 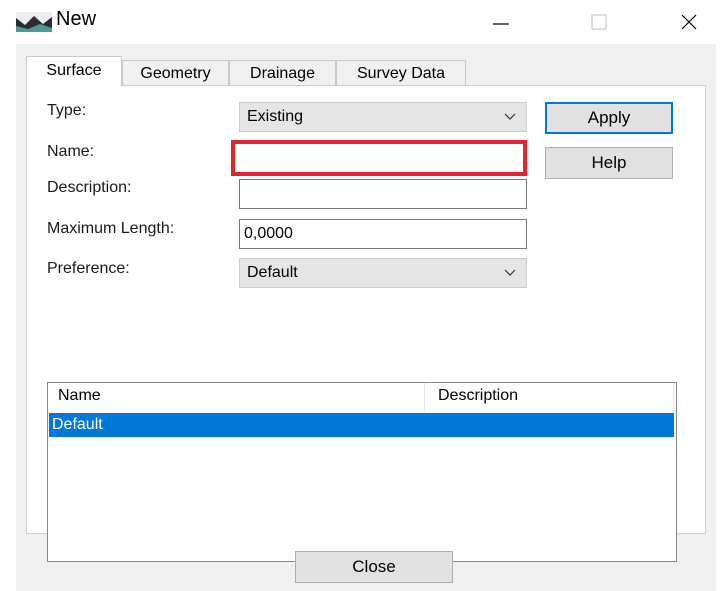 I want to click on column-header-description: Description, so click(x=478, y=396).